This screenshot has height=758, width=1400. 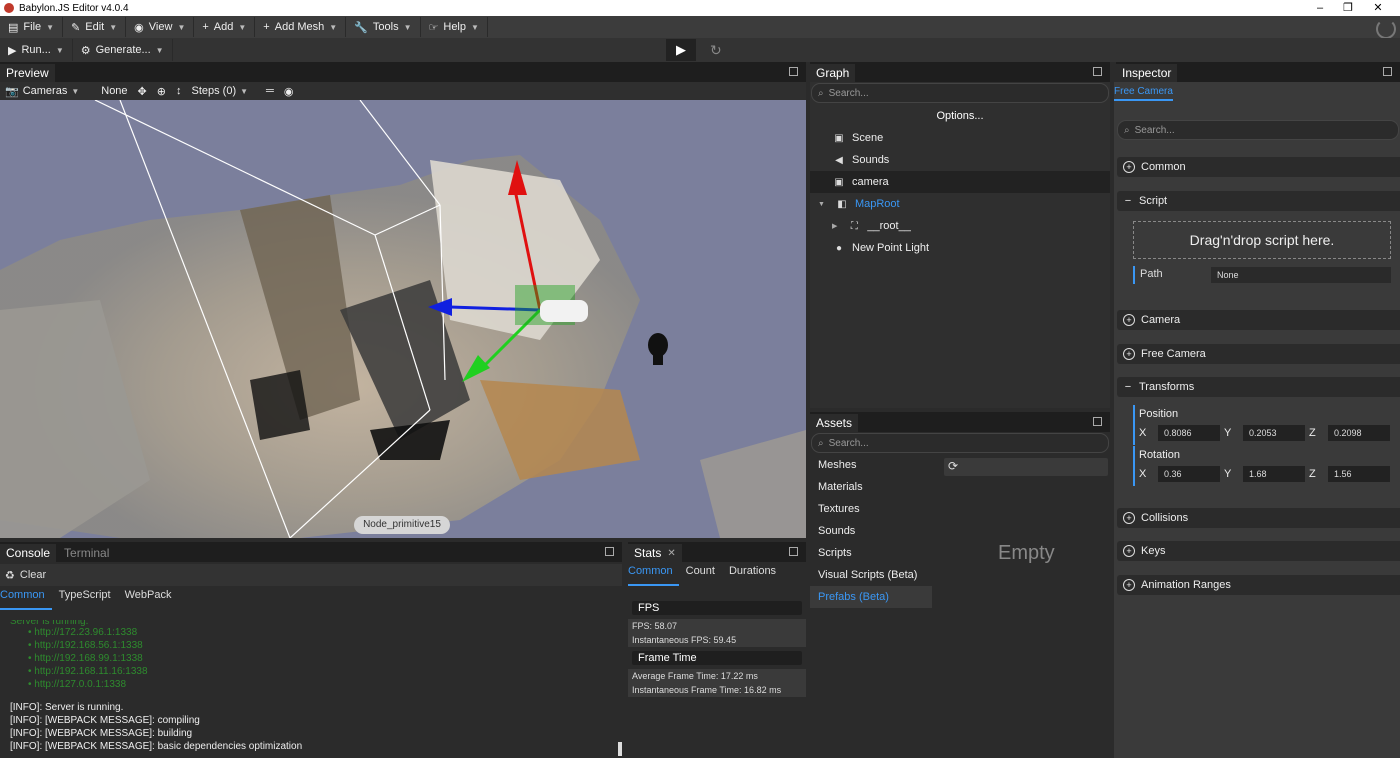 I want to click on graph-item-root: ▶ ⛶ __root__, so click(x=960, y=226).